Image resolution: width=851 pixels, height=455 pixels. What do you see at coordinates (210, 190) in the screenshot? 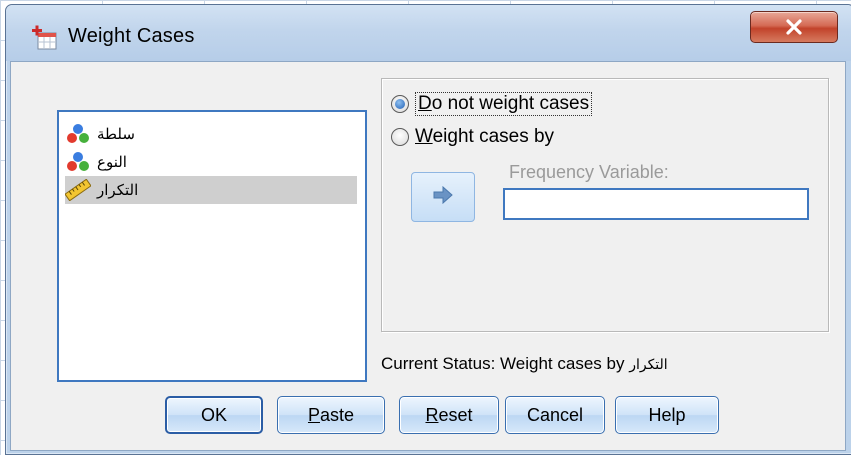
I see `variable-list-item-selected: التكرار` at bounding box center [210, 190].